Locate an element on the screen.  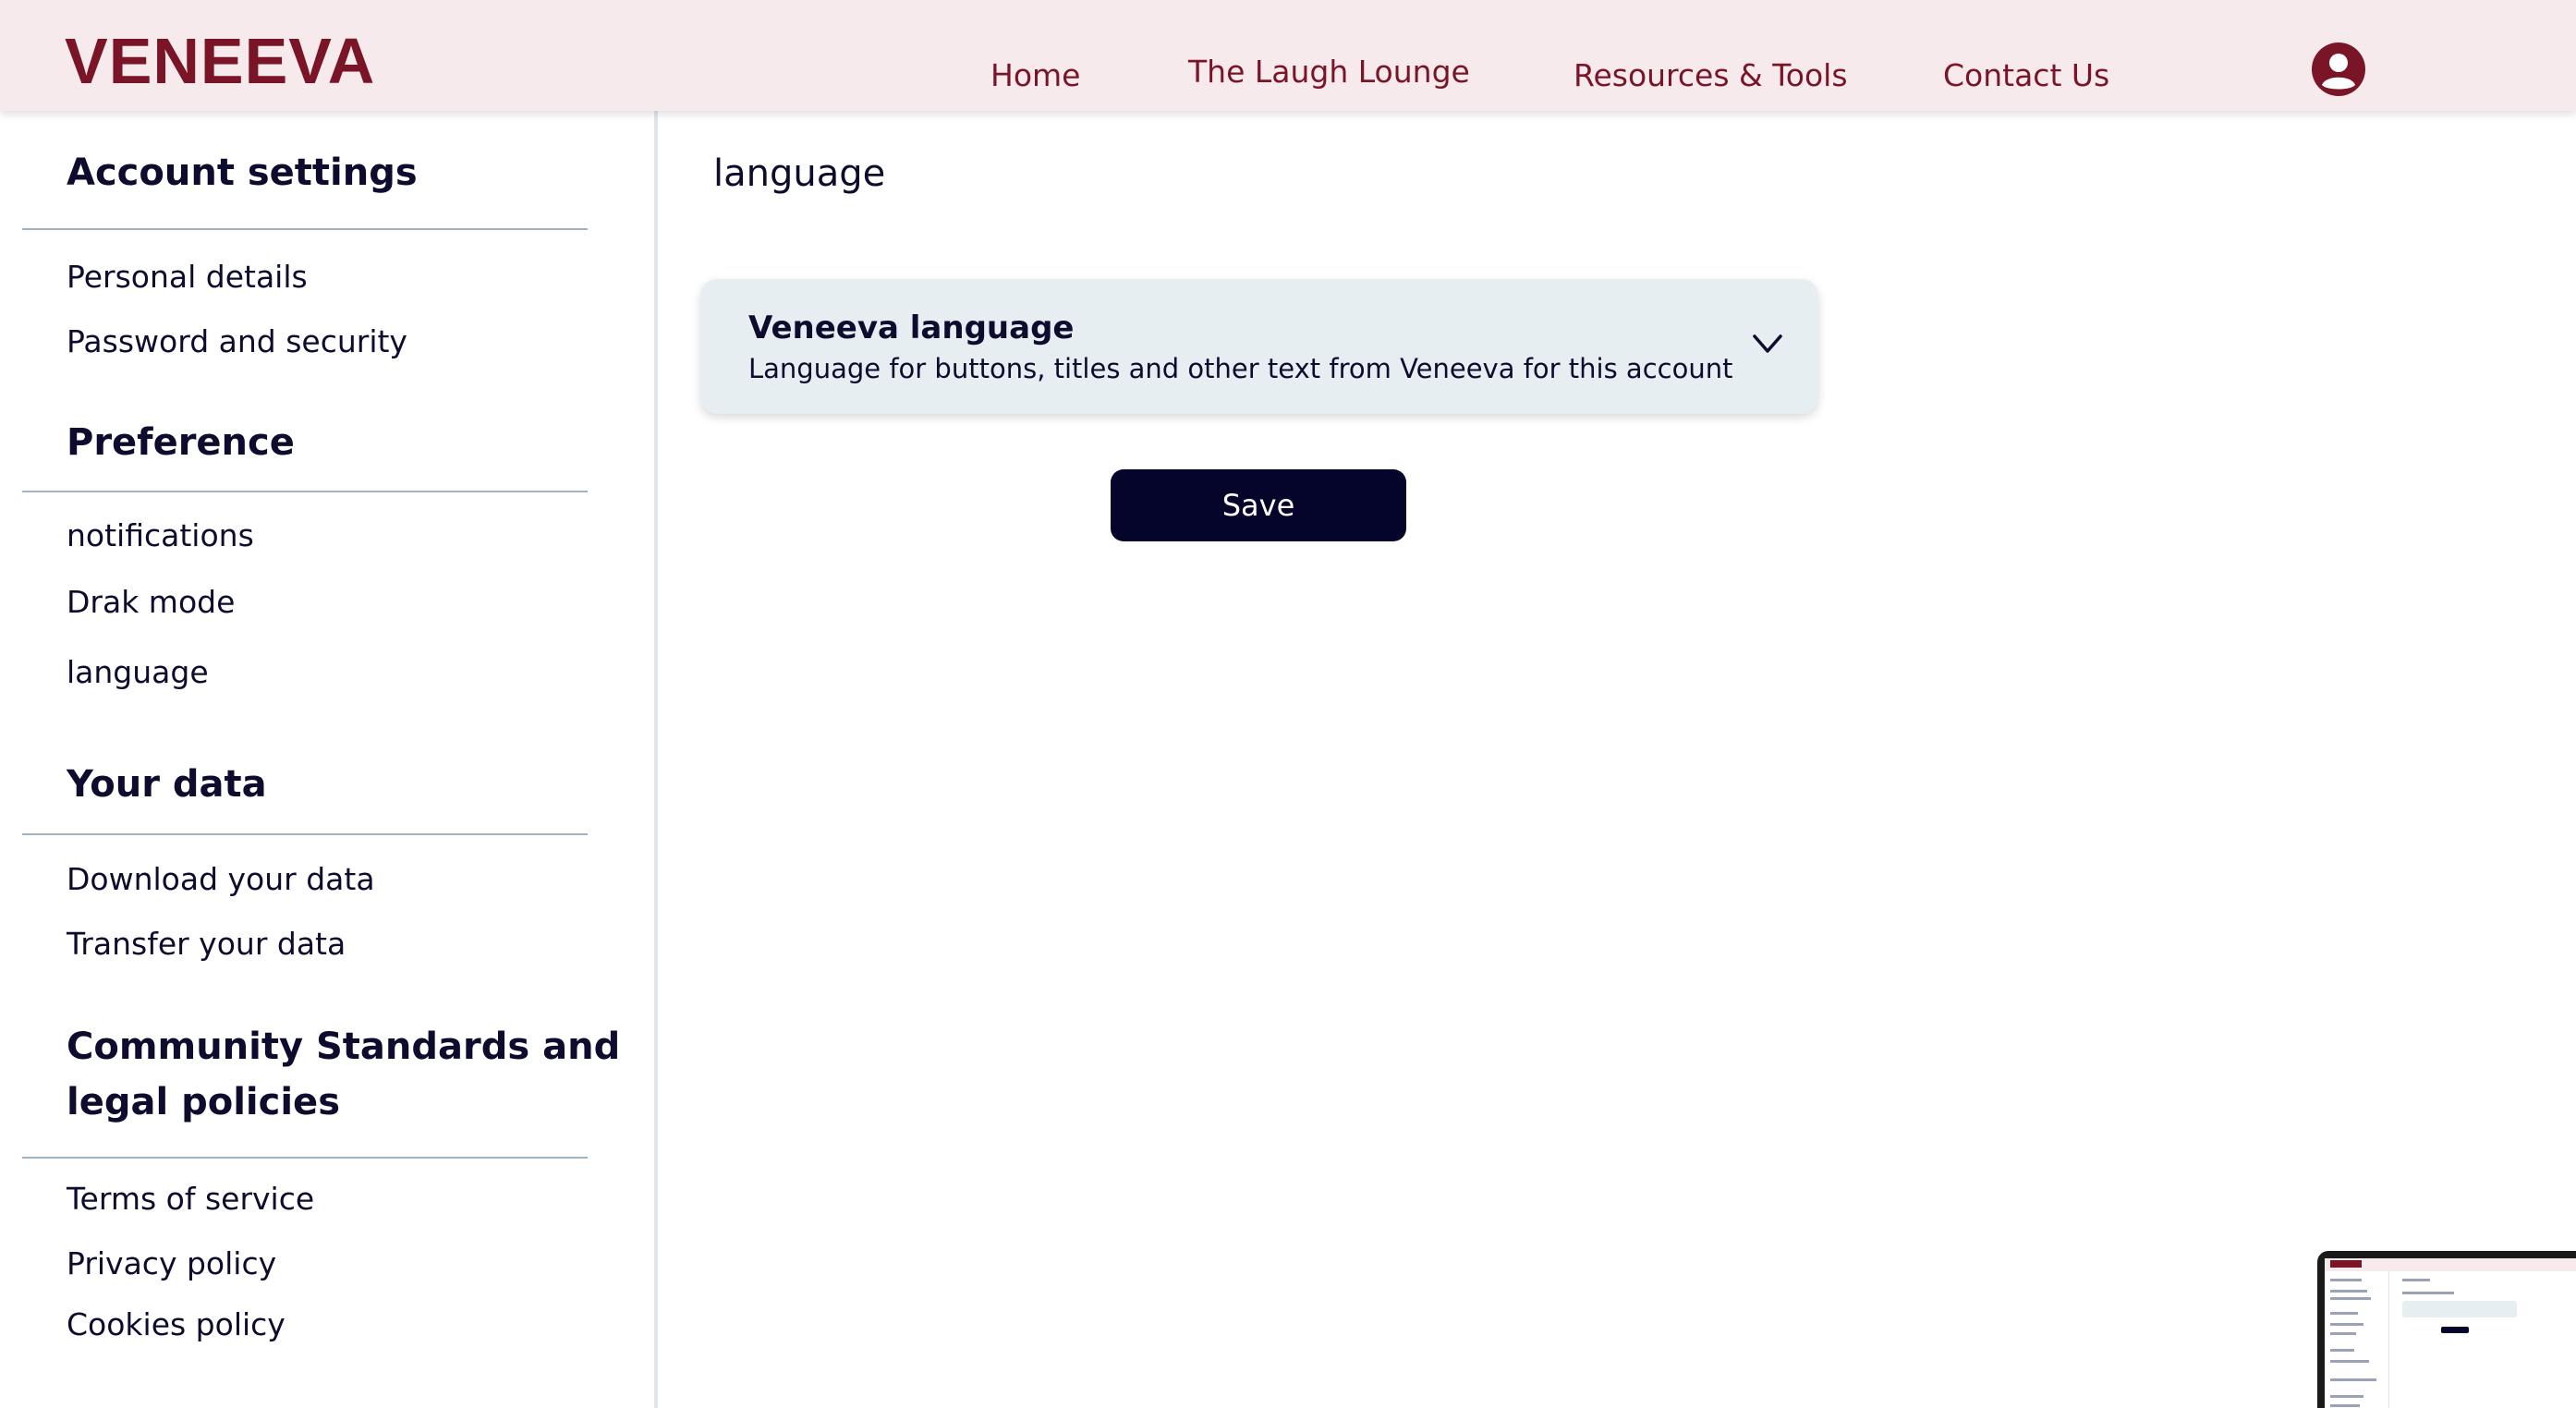
section-title-account: Account settings is located at coordinates (243, 173).